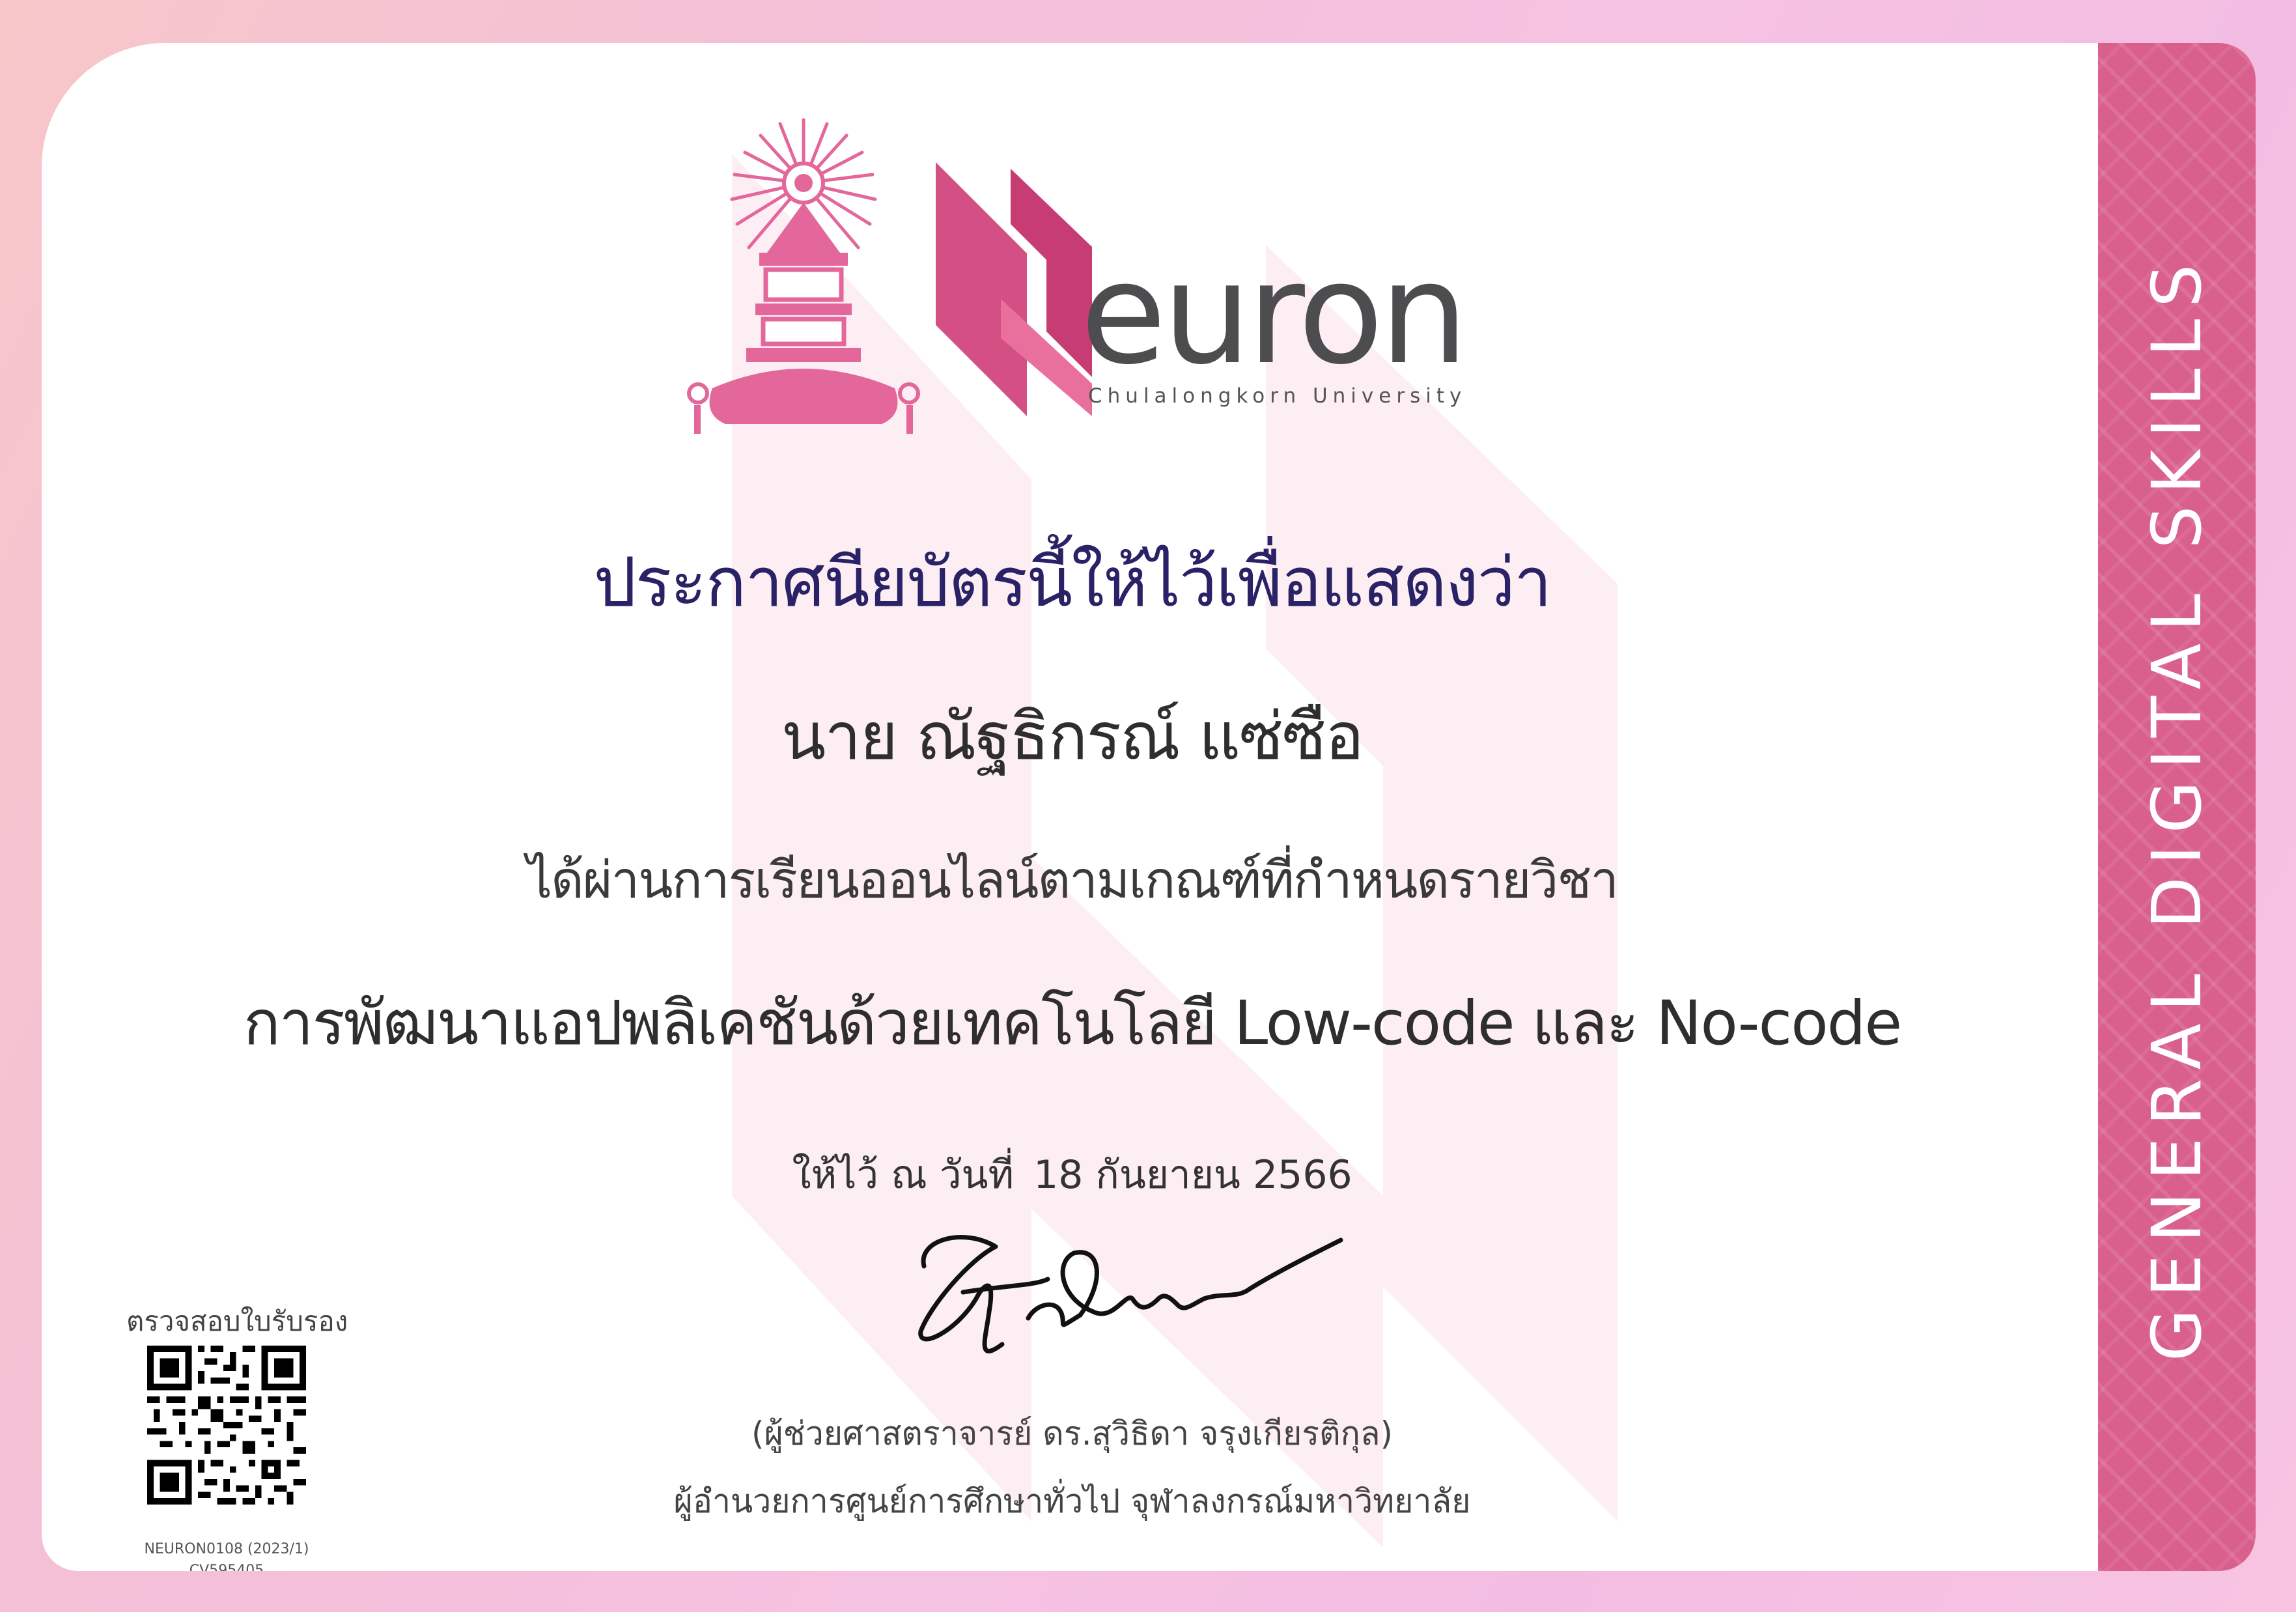 The image size is (2296, 1612). What do you see at coordinates (1073, 582) in the screenshot?
I see `certificate-heading: ประกาศนียบัตรนี้ให้ไว้เพื่อแสดงว่า` at bounding box center [1073, 582].